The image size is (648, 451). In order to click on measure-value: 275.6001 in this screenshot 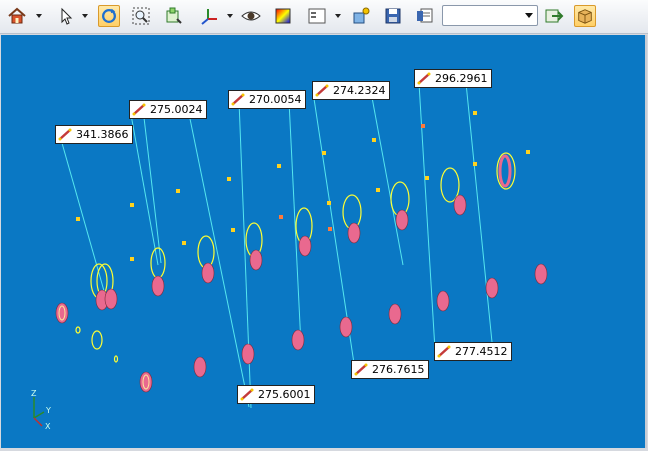, I will do `click(284, 394)`.